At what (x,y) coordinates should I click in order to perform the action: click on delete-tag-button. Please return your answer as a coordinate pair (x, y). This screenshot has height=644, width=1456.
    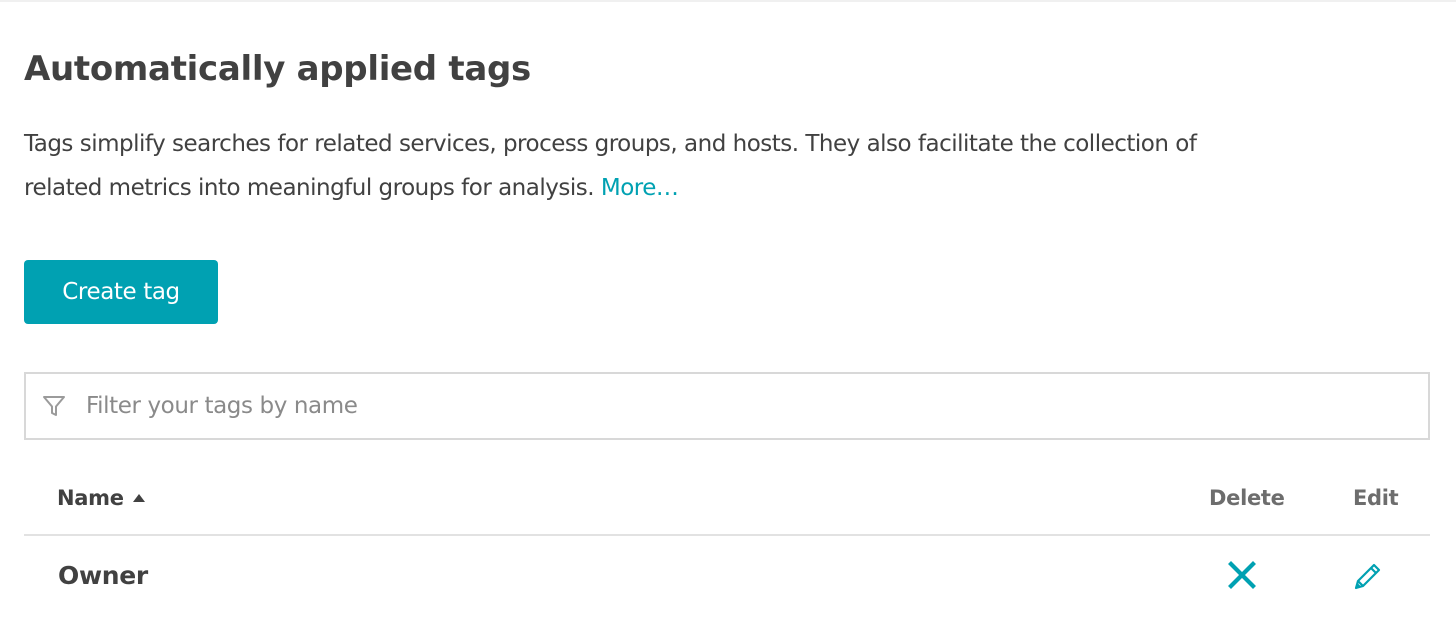
    Looking at the image, I should click on (1242, 575).